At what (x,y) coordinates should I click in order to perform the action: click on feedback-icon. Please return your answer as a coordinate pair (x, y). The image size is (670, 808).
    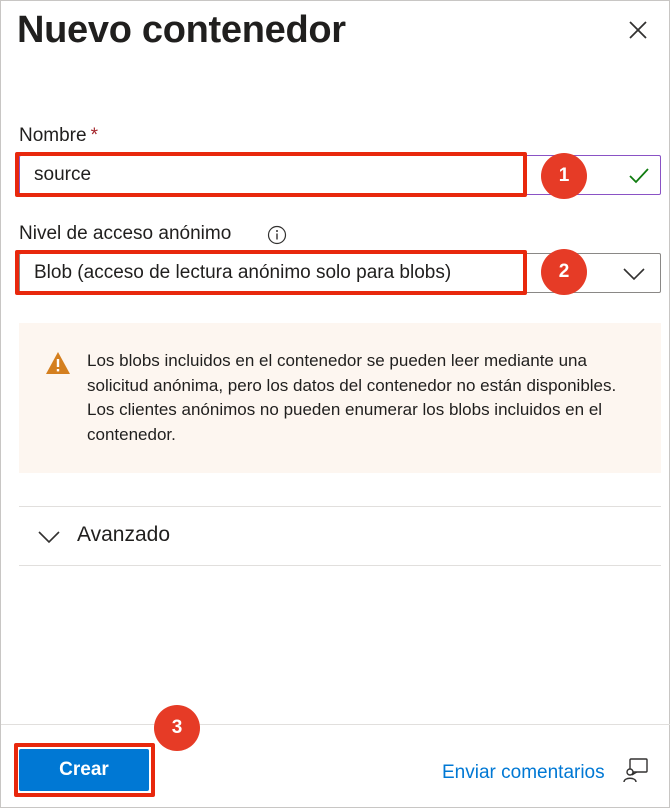
    Looking at the image, I should click on (636, 770).